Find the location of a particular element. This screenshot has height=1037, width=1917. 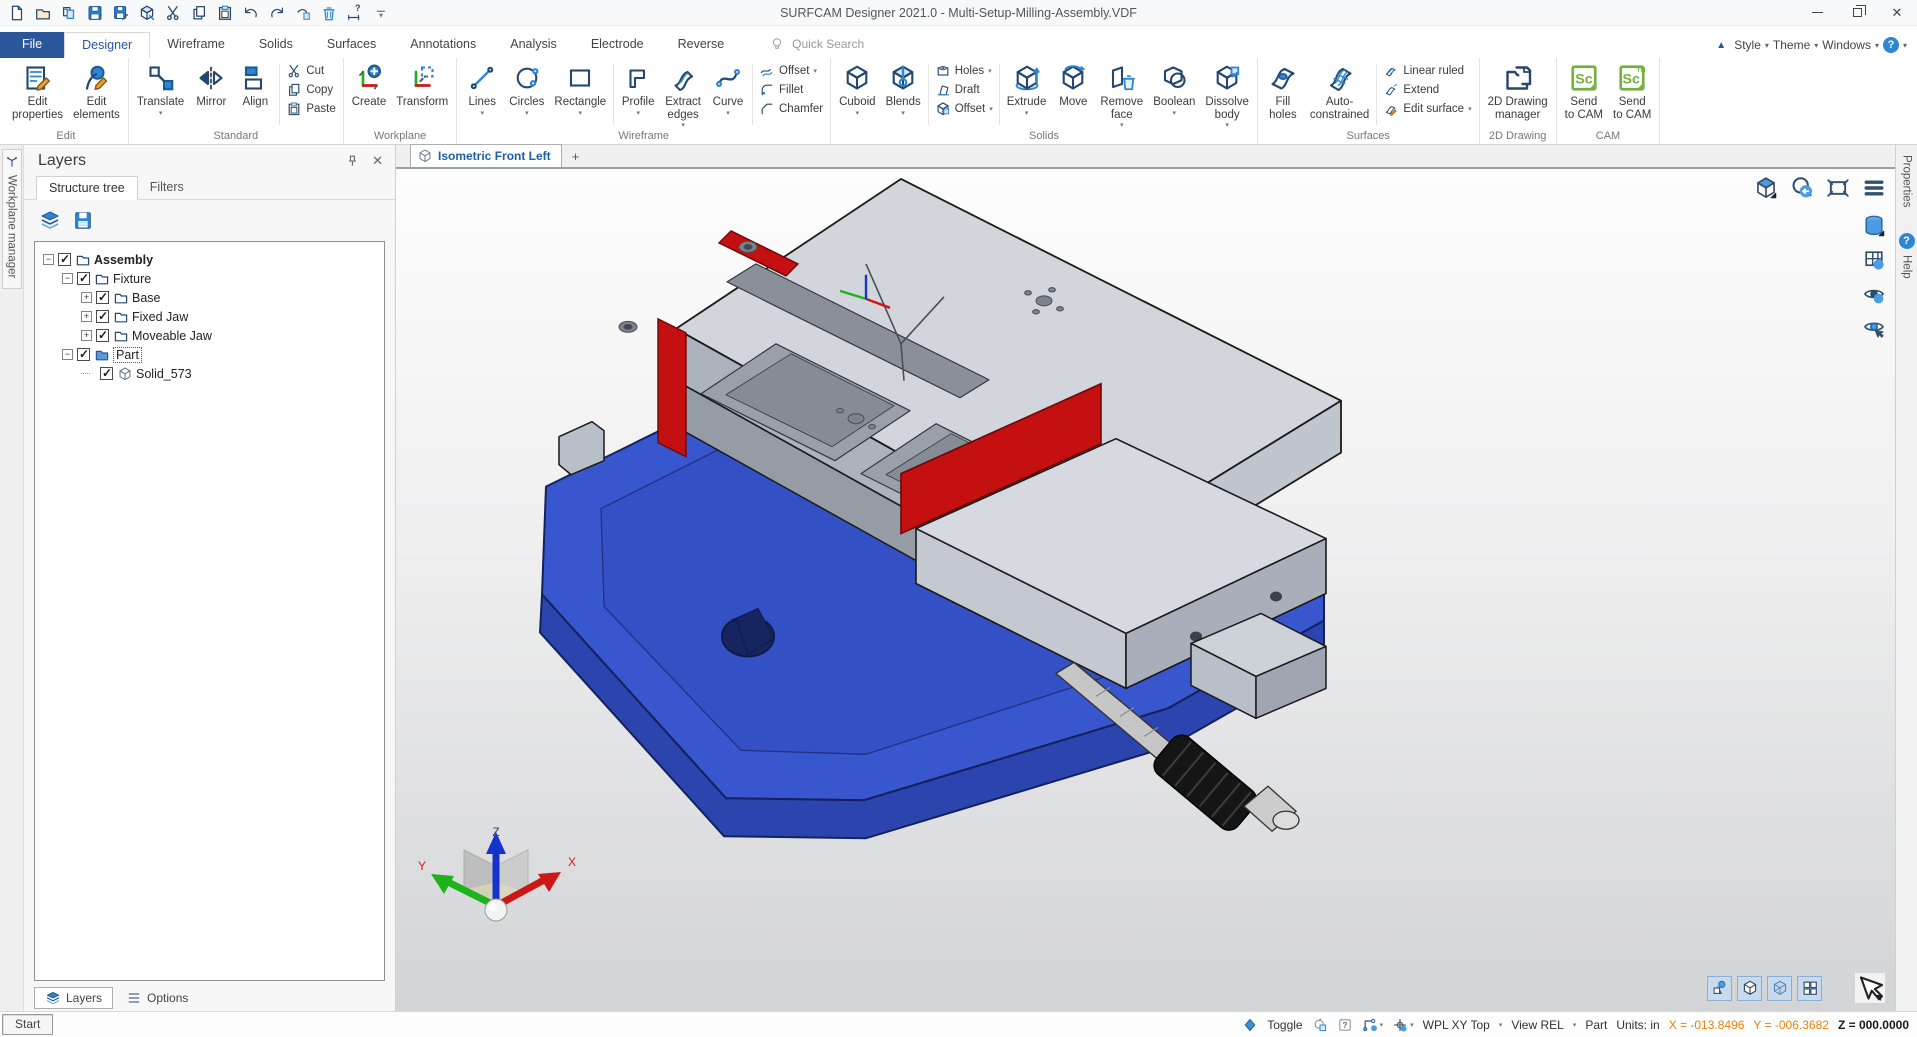

filter-solid-button is located at coordinates (1749, 988).